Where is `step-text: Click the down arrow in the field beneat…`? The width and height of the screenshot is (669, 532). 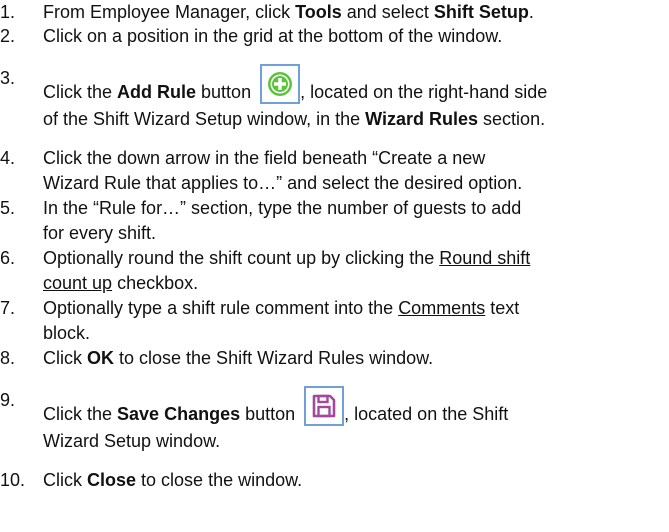
step-text: Click the down arrow in the field beneat… is located at coordinates (264, 158).